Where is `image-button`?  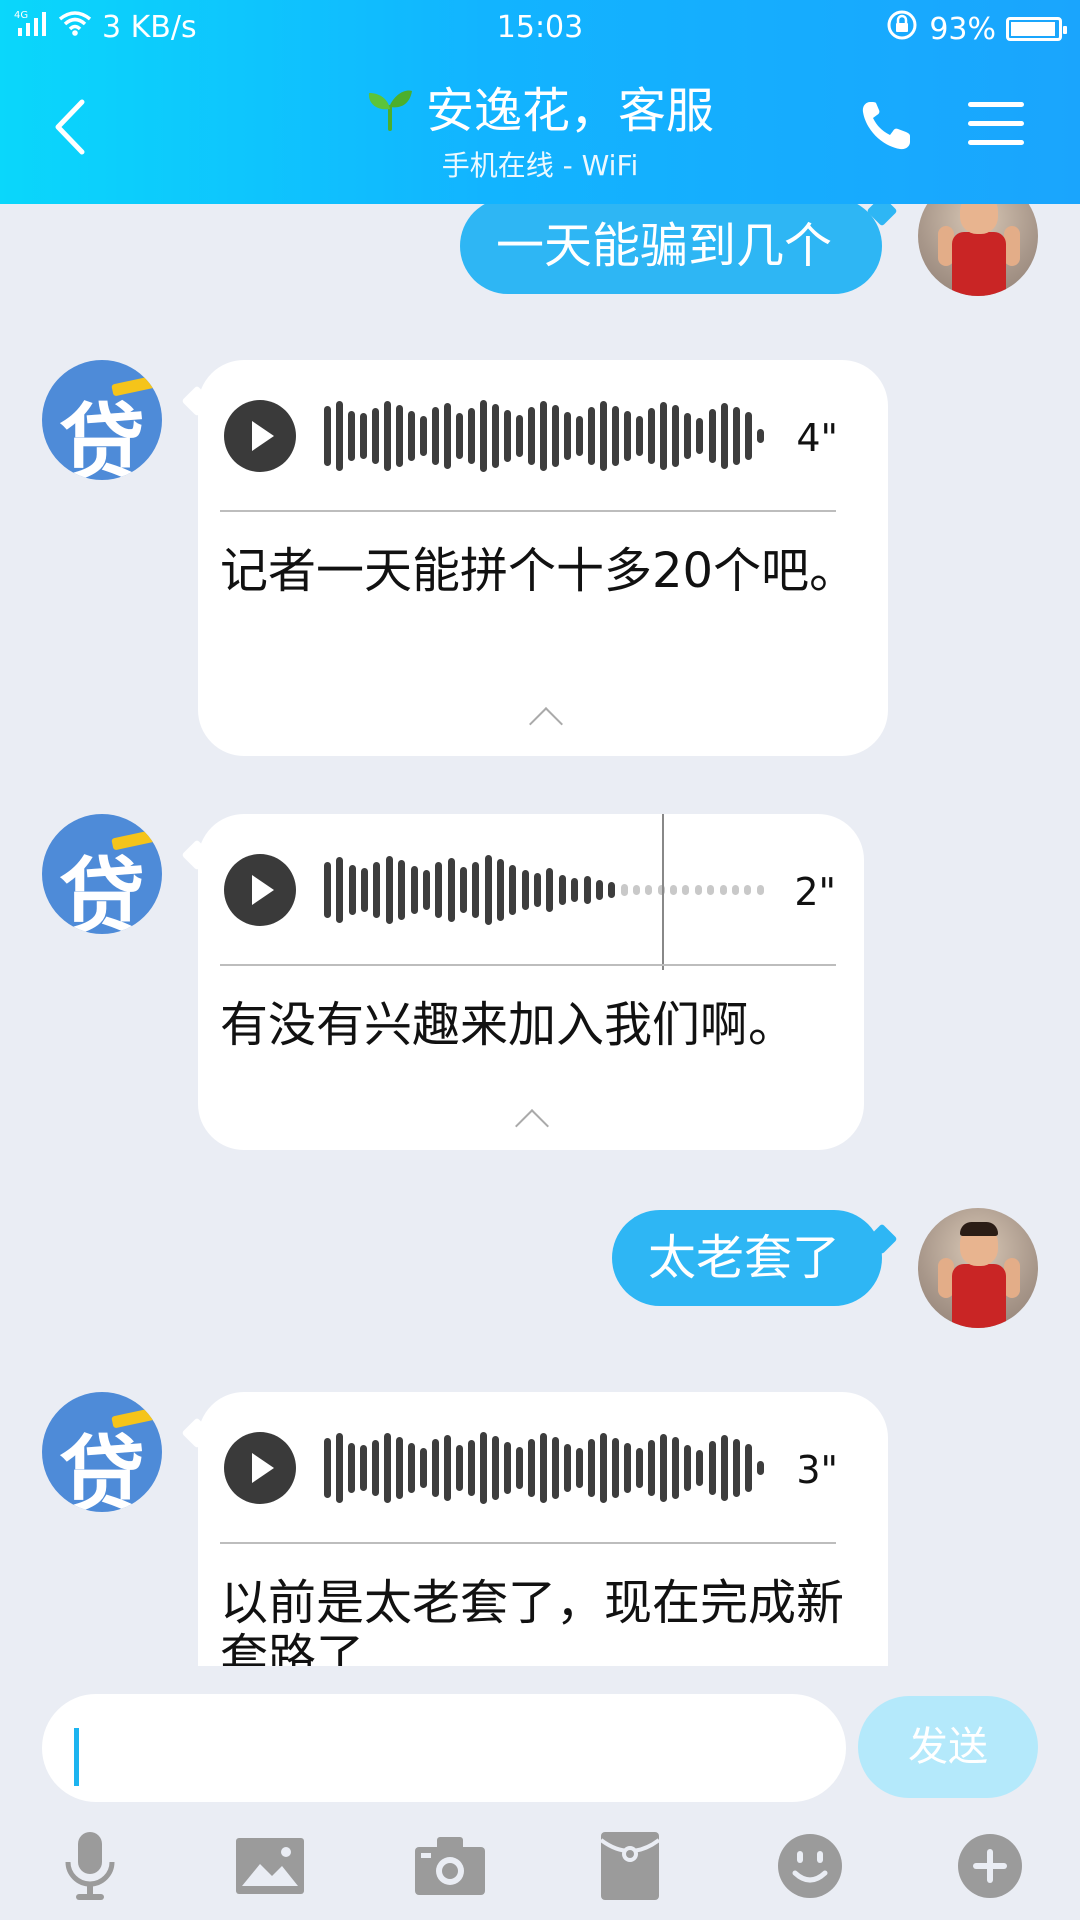 image-button is located at coordinates (270, 1866).